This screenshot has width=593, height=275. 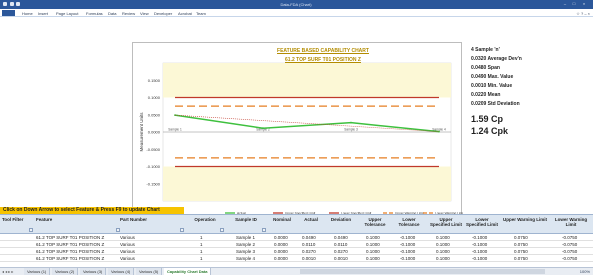 I want to click on minimize-button: –, so click(x=565, y=4).